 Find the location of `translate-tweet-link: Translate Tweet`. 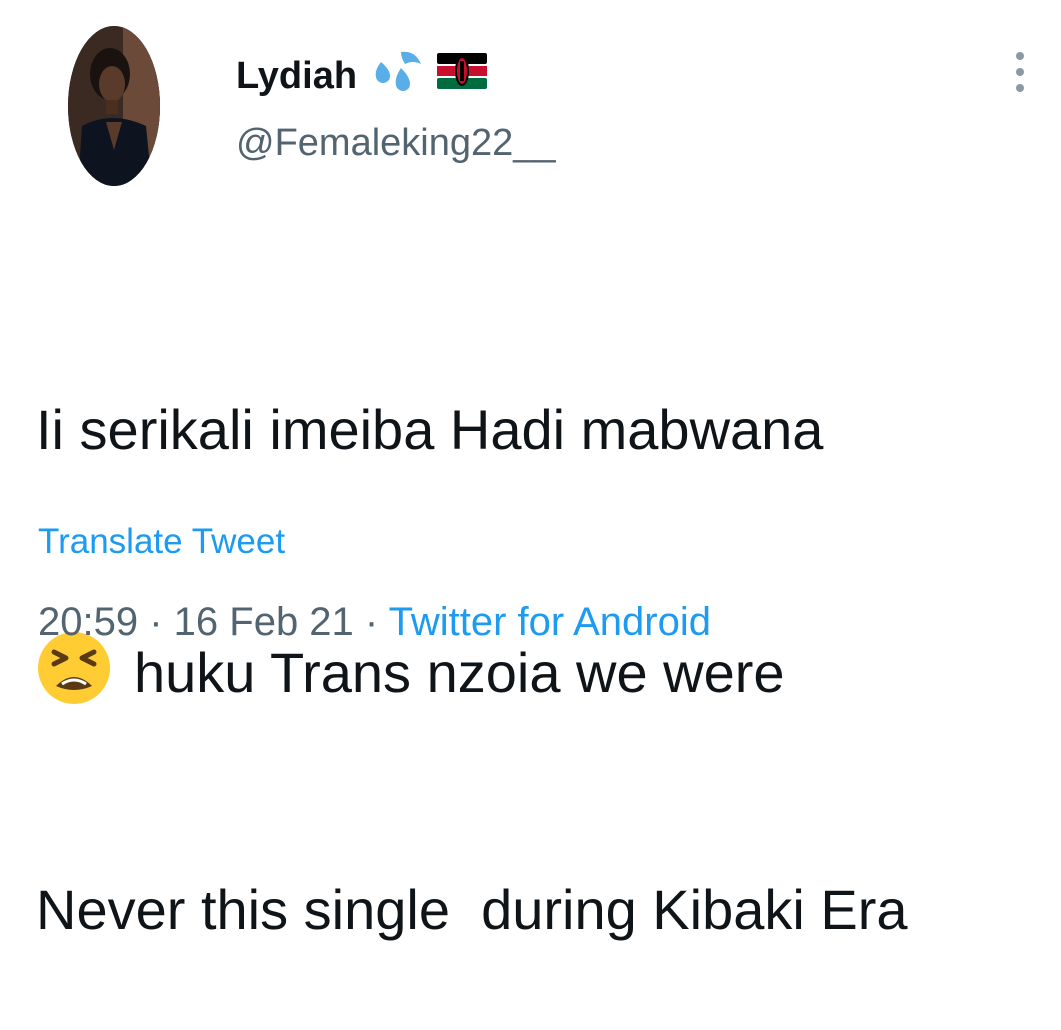

translate-tweet-link: Translate Tweet is located at coordinates (161, 542).